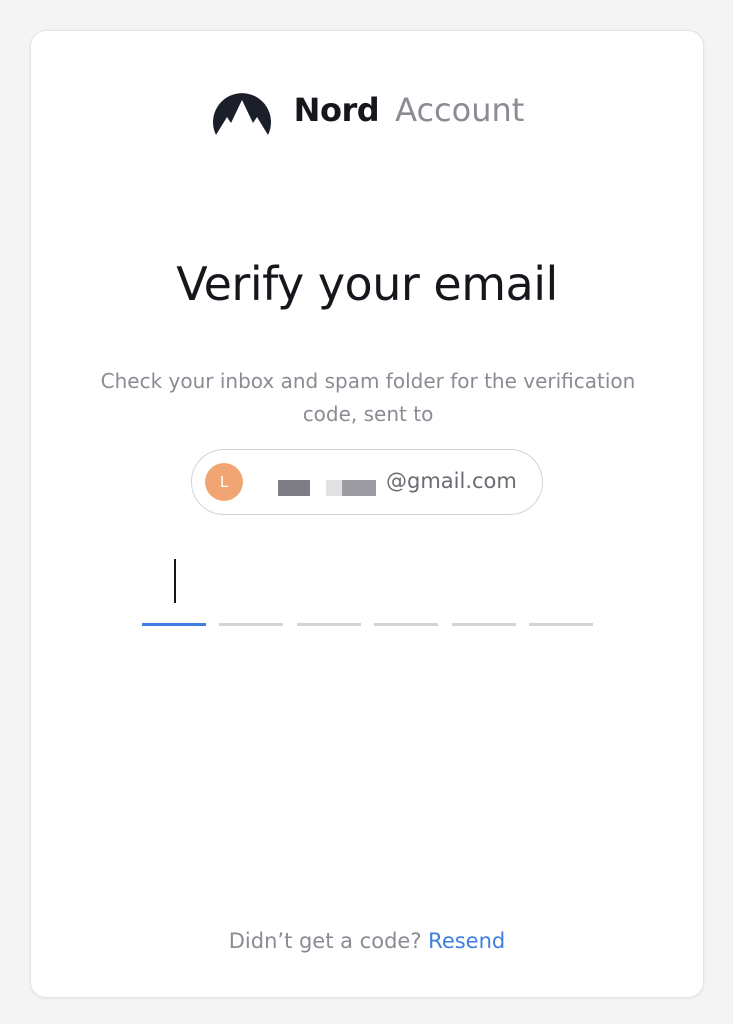 The height and width of the screenshot is (1024, 733). I want to click on brand-text: Nord Account, so click(409, 110).